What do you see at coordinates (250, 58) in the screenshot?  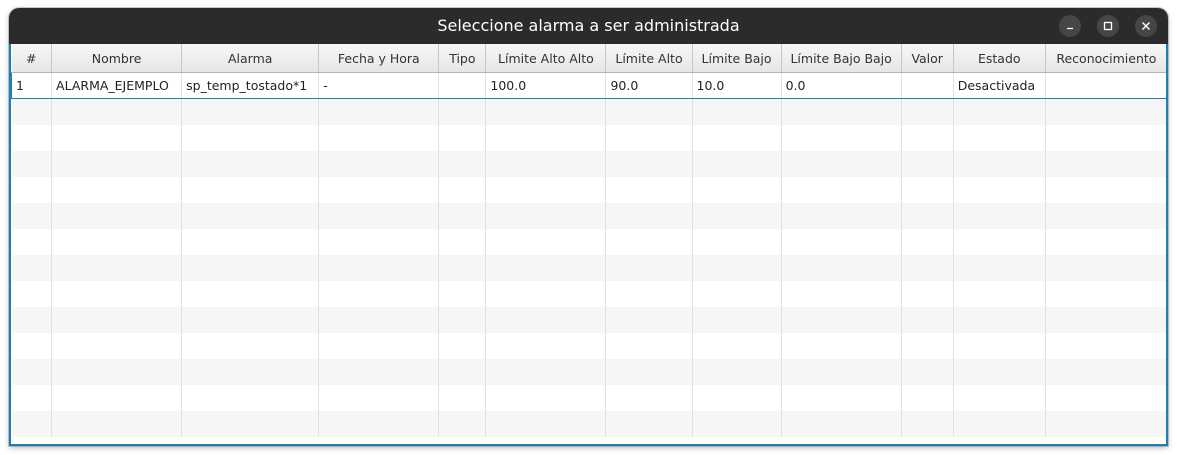 I see `column-header: Alarma` at bounding box center [250, 58].